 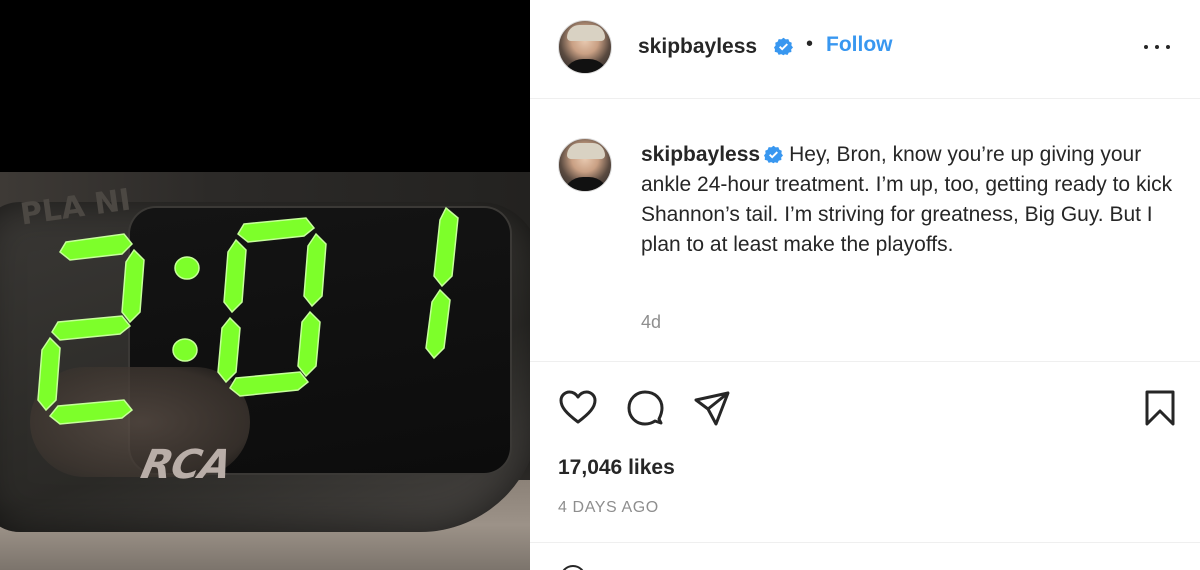 What do you see at coordinates (585, 165) in the screenshot?
I see `caption-avatar` at bounding box center [585, 165].